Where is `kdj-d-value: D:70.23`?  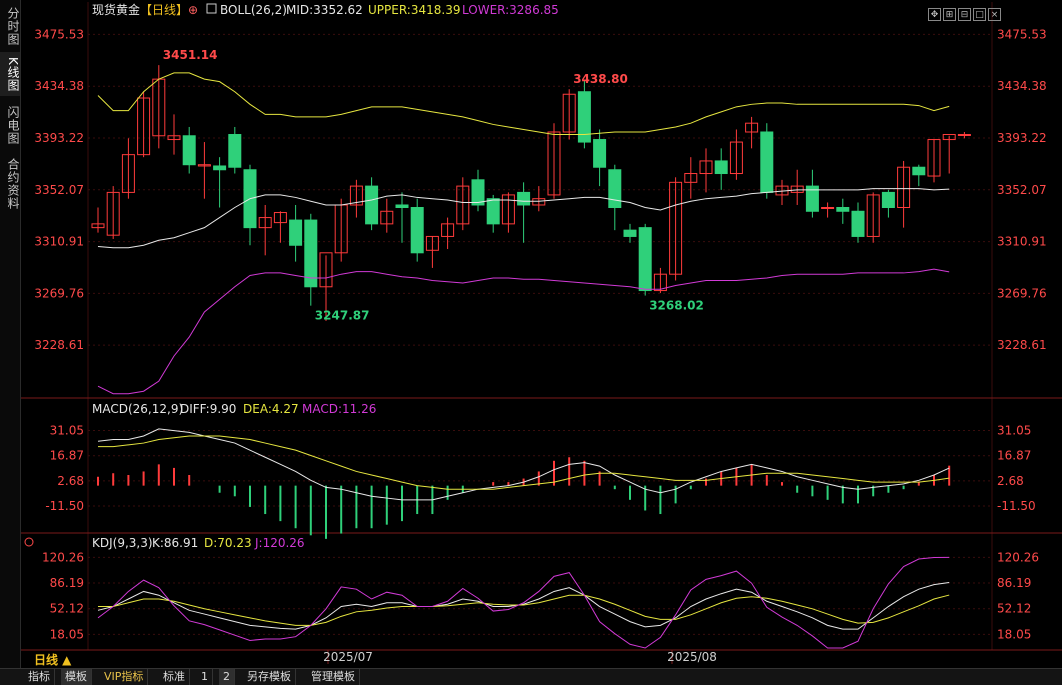 kdj-d-value: D:70.23 is located at coordinates (228, 543).